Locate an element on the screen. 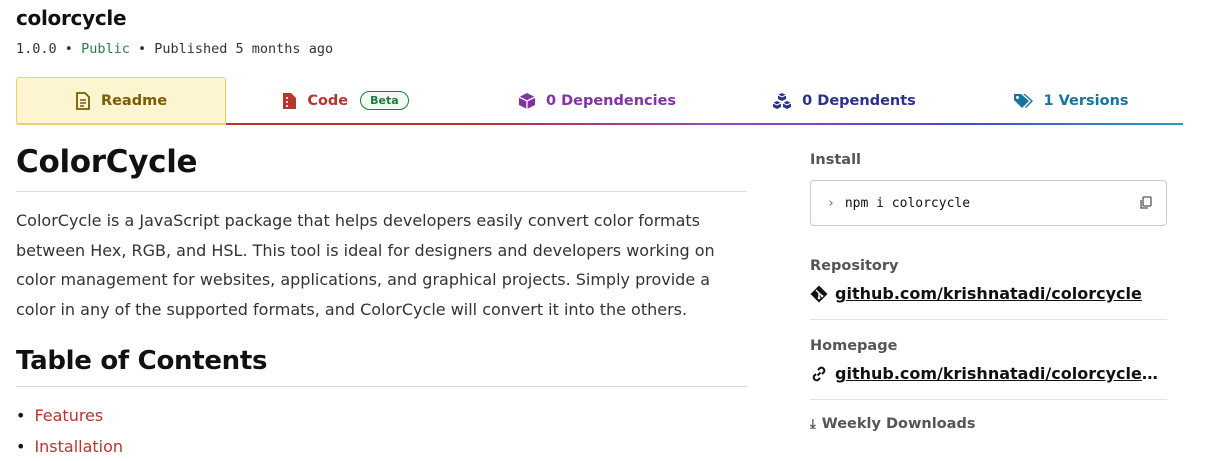 Image resolution: width=1225 pixels, height=461 pixels. install-command: npm i colorcycle is located at coordinates (907, 203).